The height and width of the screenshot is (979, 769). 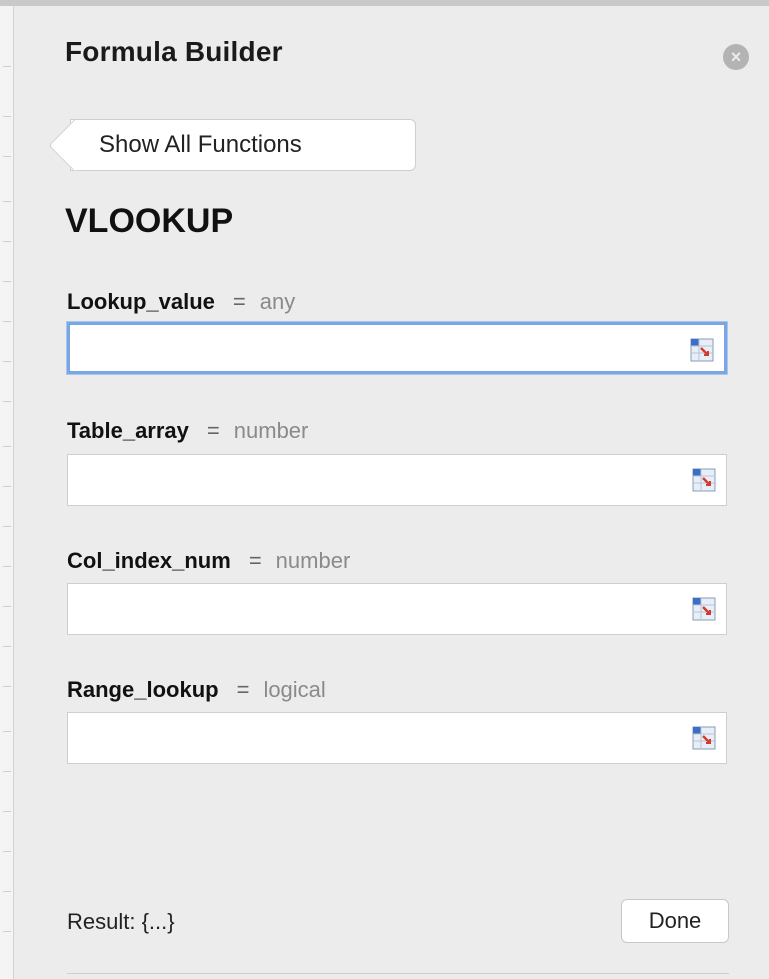 What do you see at coordinates (141, 301) in the screenshot?
I see `argument-name: Lookup_value` at bounding box center [141, 301].